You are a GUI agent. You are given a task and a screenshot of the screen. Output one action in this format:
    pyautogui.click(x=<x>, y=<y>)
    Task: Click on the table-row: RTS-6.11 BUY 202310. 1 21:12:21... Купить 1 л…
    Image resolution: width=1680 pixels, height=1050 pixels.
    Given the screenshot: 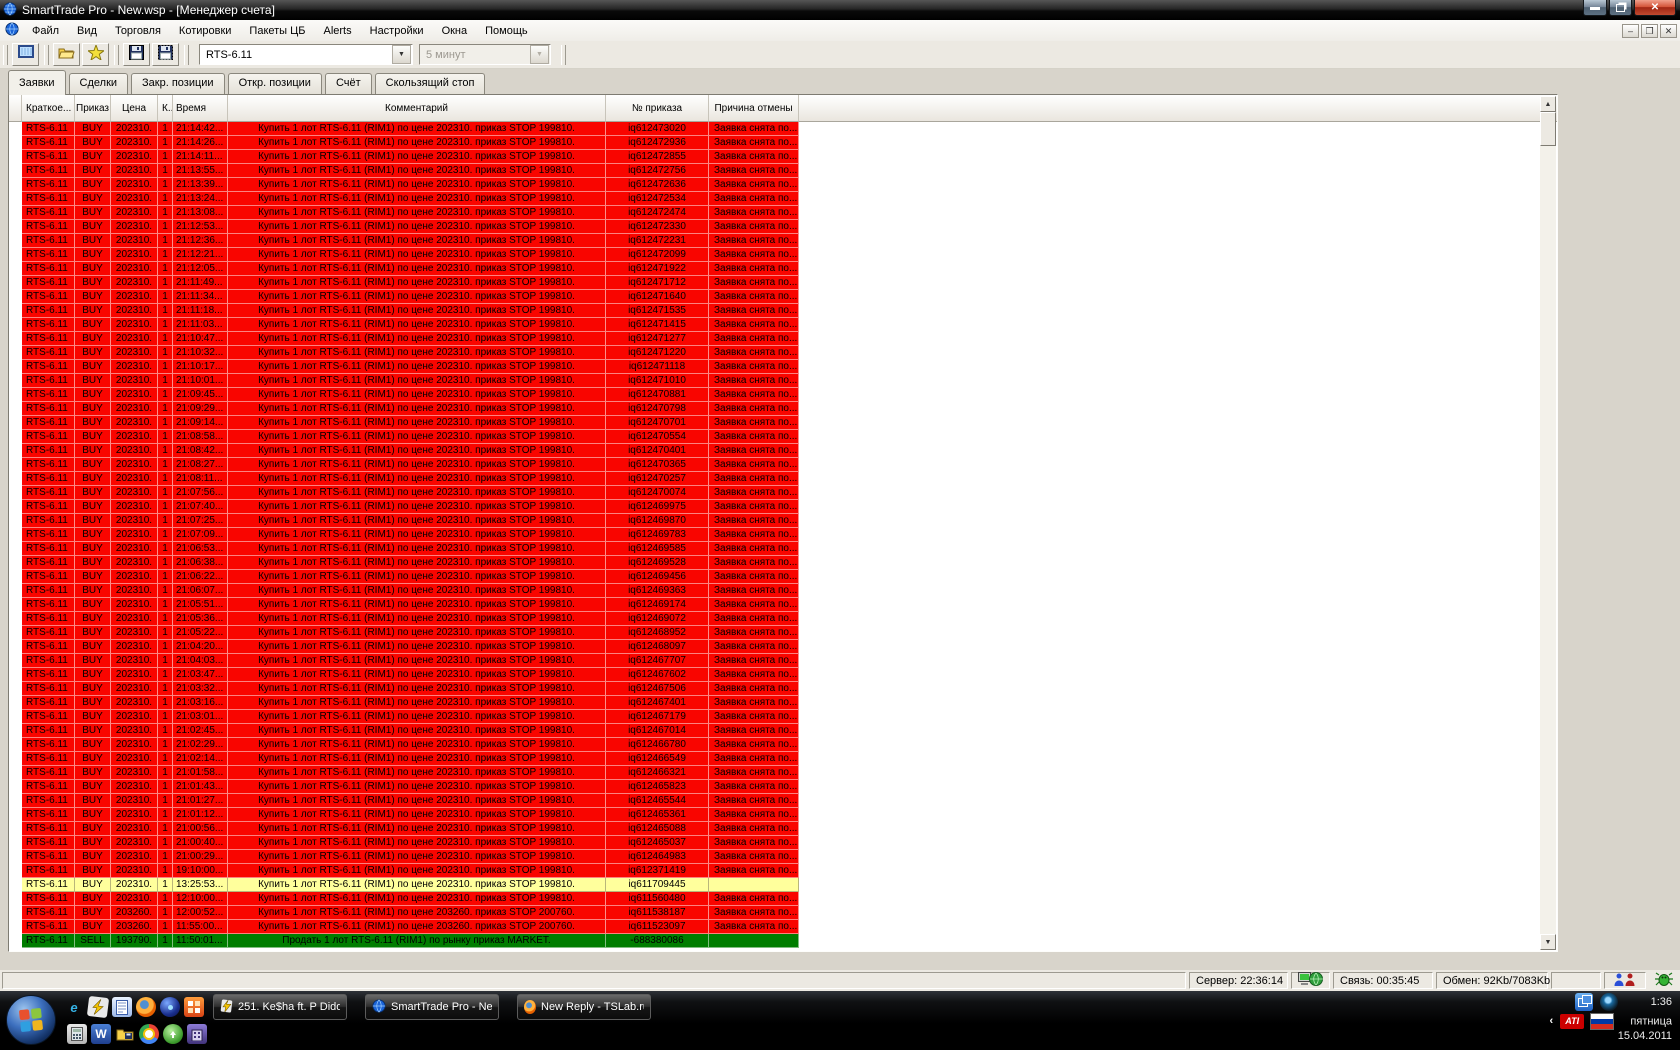 What is the action you would take?
    pyautogui.click(x=783, y=255)
    